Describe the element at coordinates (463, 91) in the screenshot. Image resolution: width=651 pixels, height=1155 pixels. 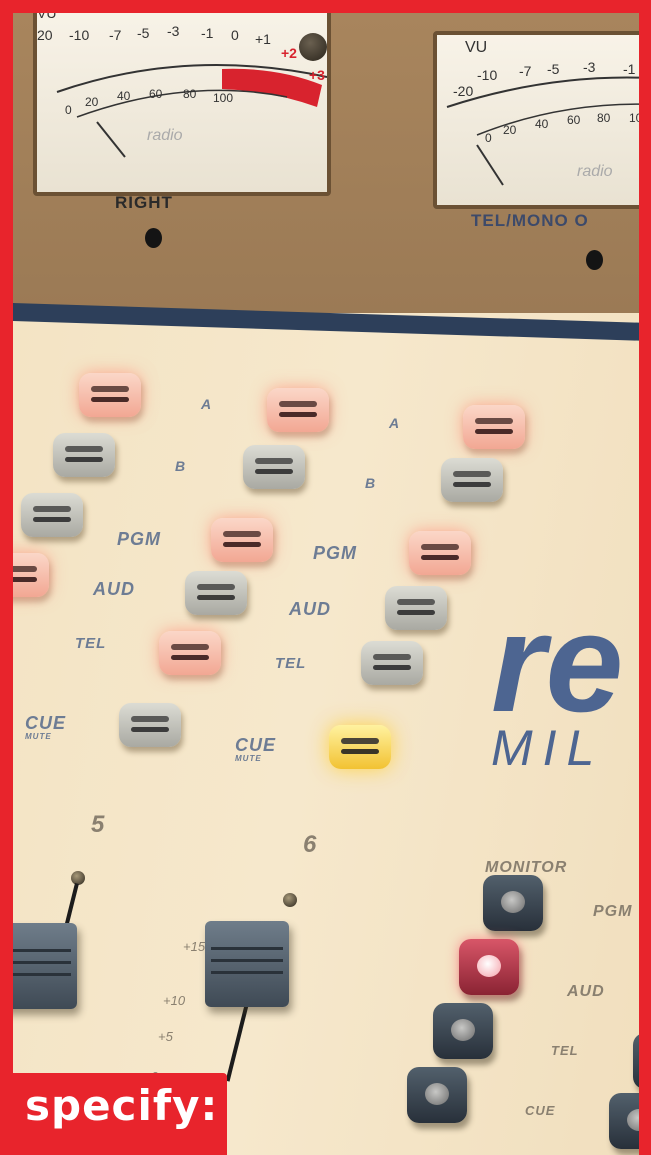
I see `vu-right-tick: -20` at that location.